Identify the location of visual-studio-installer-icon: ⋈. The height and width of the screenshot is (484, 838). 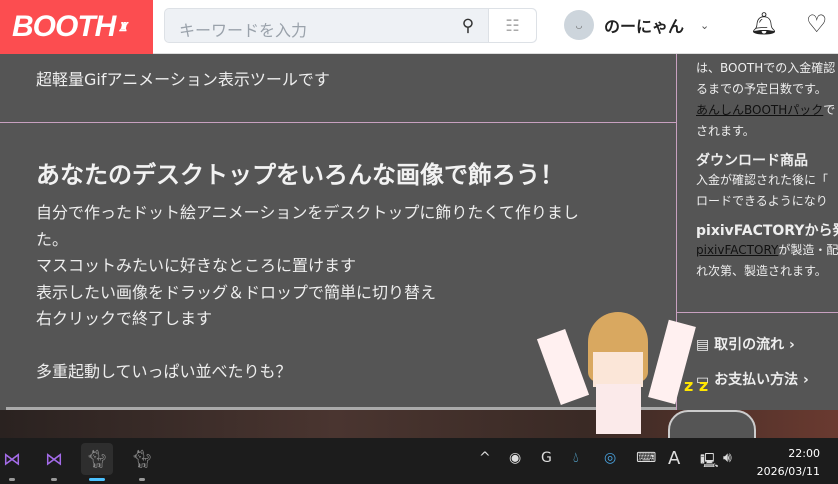
(54, 462).